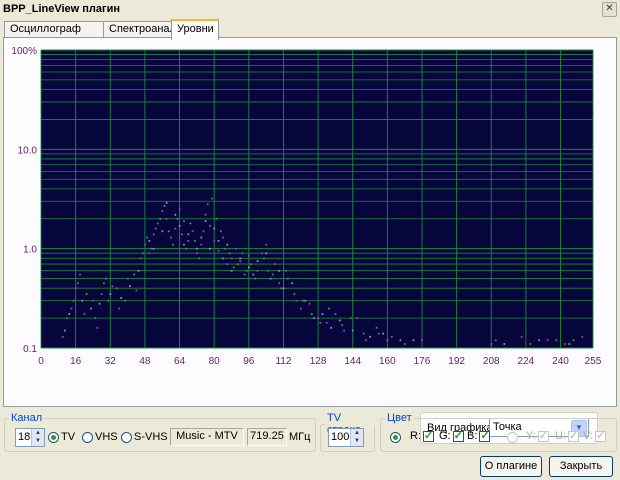 This screenshot has width=620, height=480. I want to click on y-tick-label: 100%, so click(24, 51).